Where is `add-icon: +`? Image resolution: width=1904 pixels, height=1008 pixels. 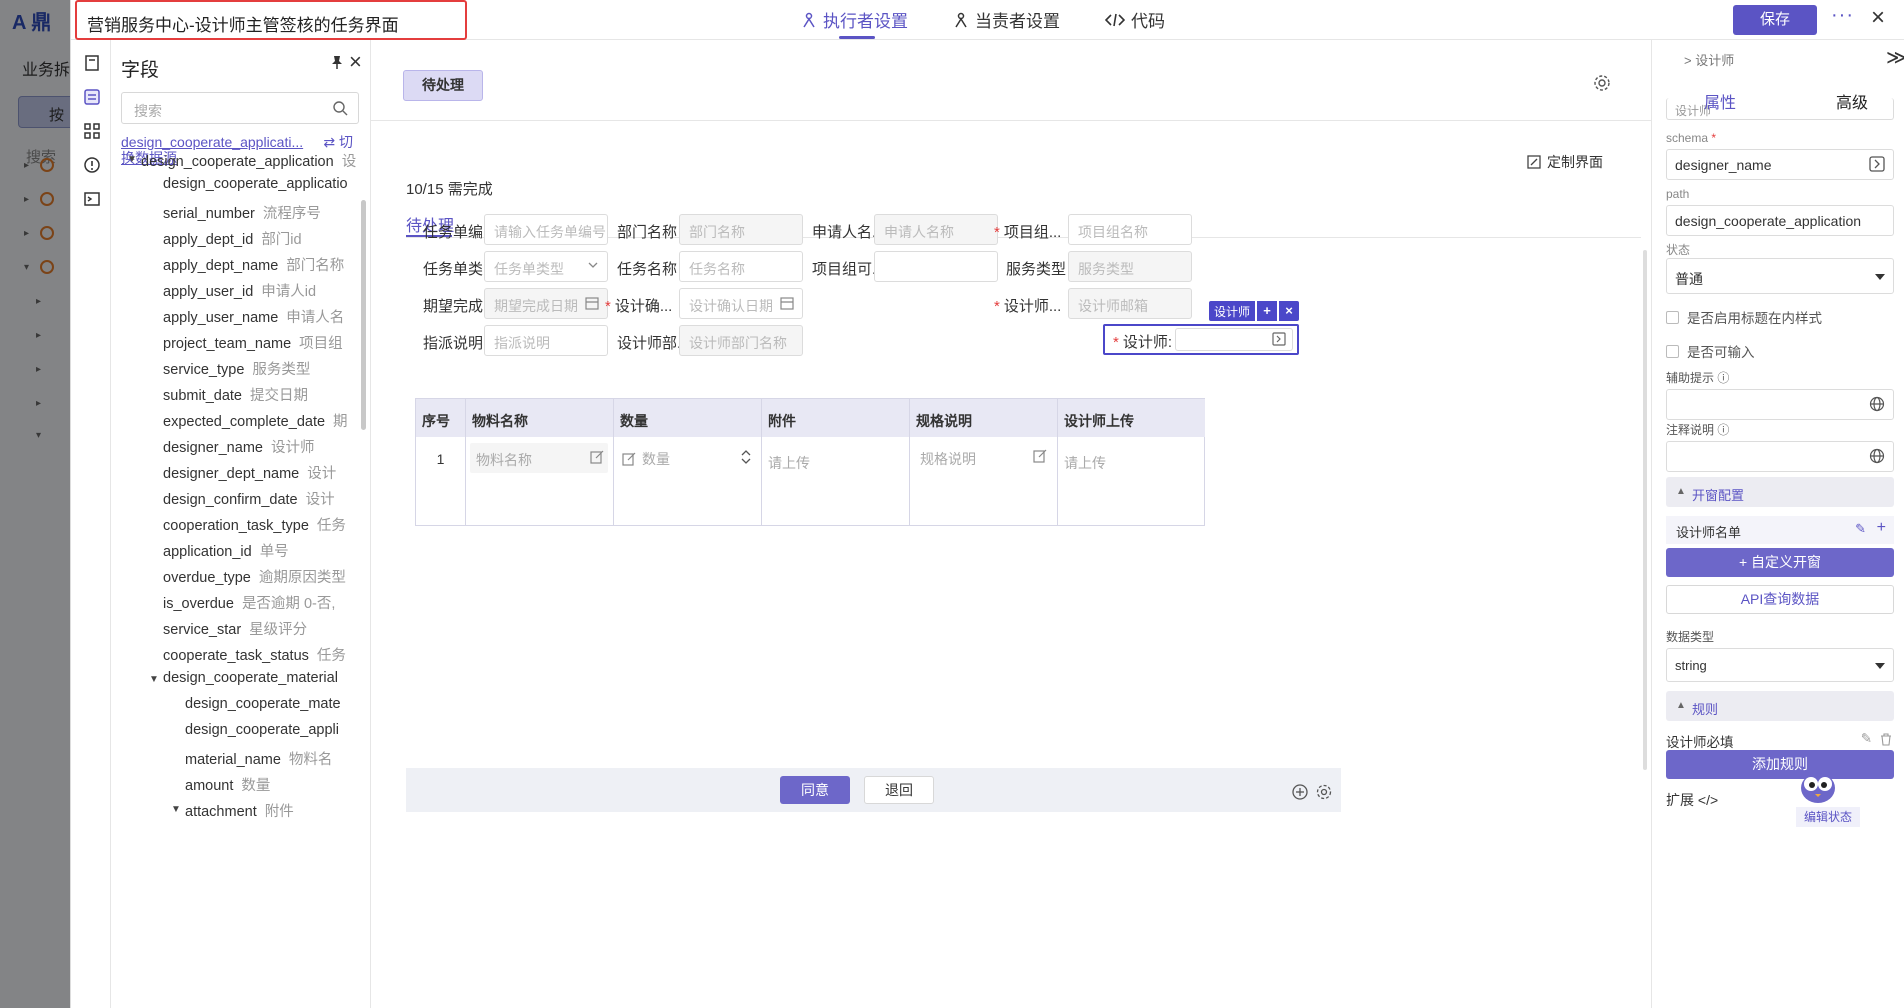
add-icon: + is located at coordinates (1881, 528).